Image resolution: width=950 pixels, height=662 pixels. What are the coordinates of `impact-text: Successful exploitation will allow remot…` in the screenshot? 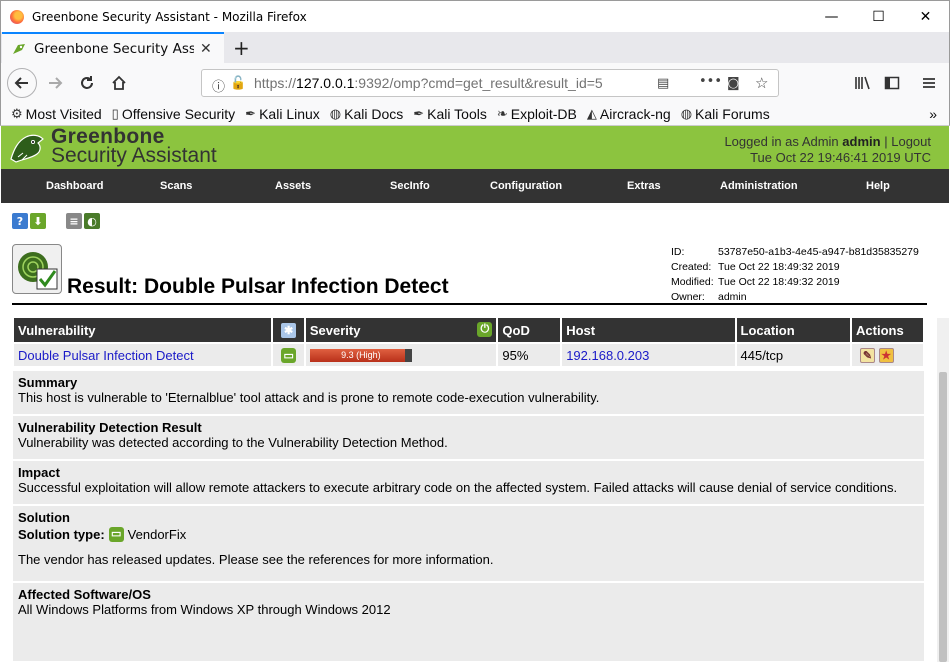 It's located at (458, 487).